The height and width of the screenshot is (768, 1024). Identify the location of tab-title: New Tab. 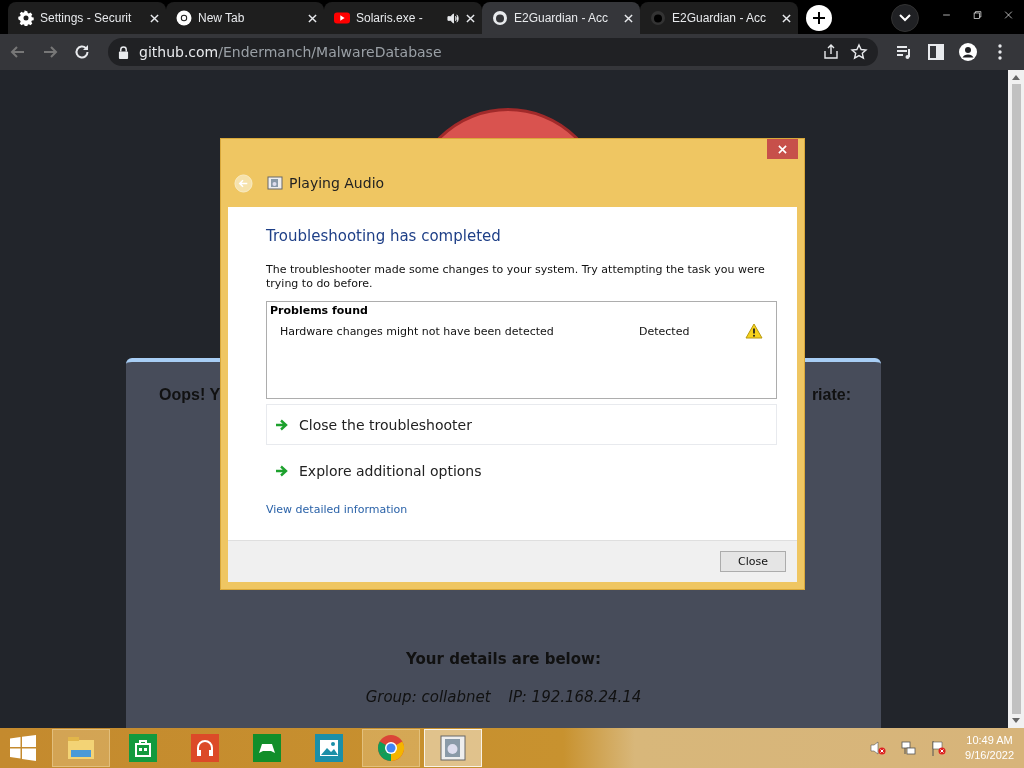
(222, 18).